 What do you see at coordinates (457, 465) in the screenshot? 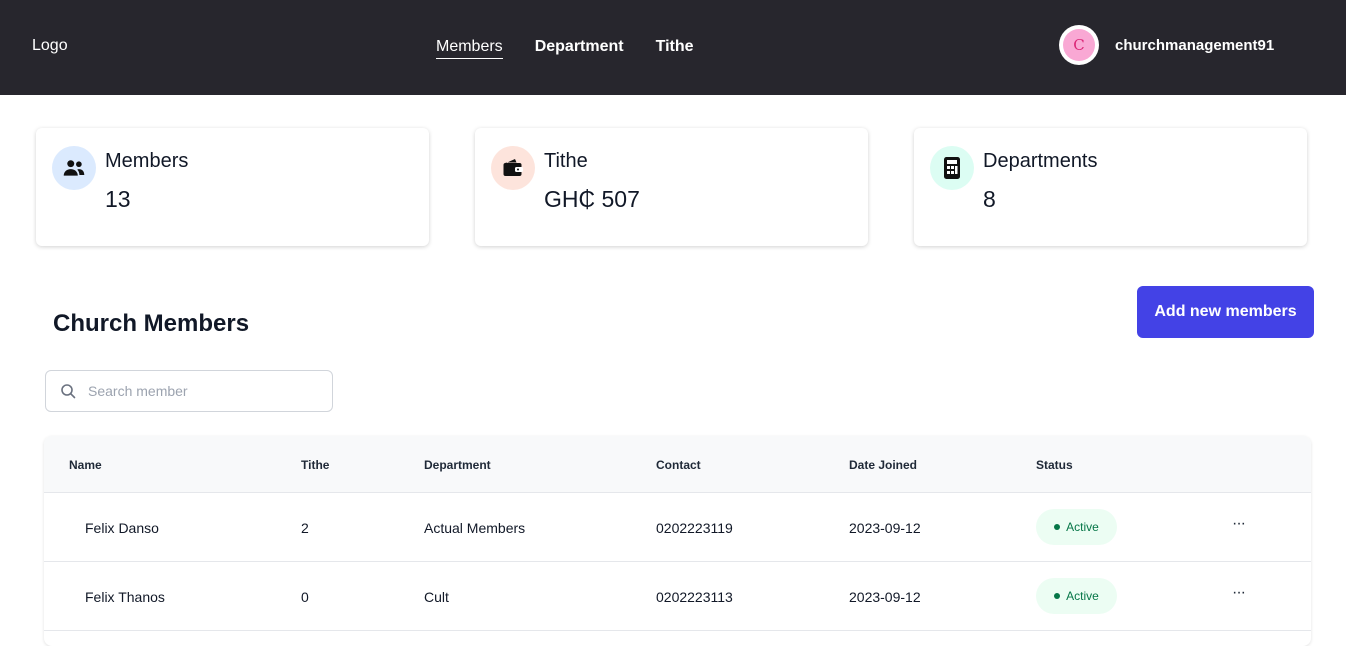
I see `column-header-department: Department` at bounding box center [457, 465].